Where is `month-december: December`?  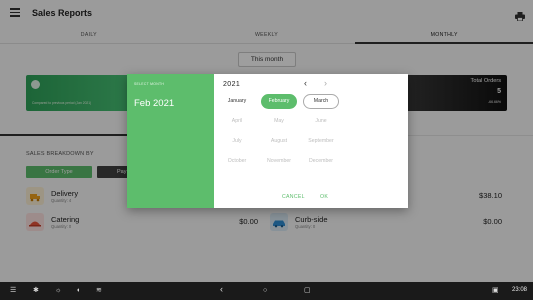 month-december: December is located at coordinates (321, 161).